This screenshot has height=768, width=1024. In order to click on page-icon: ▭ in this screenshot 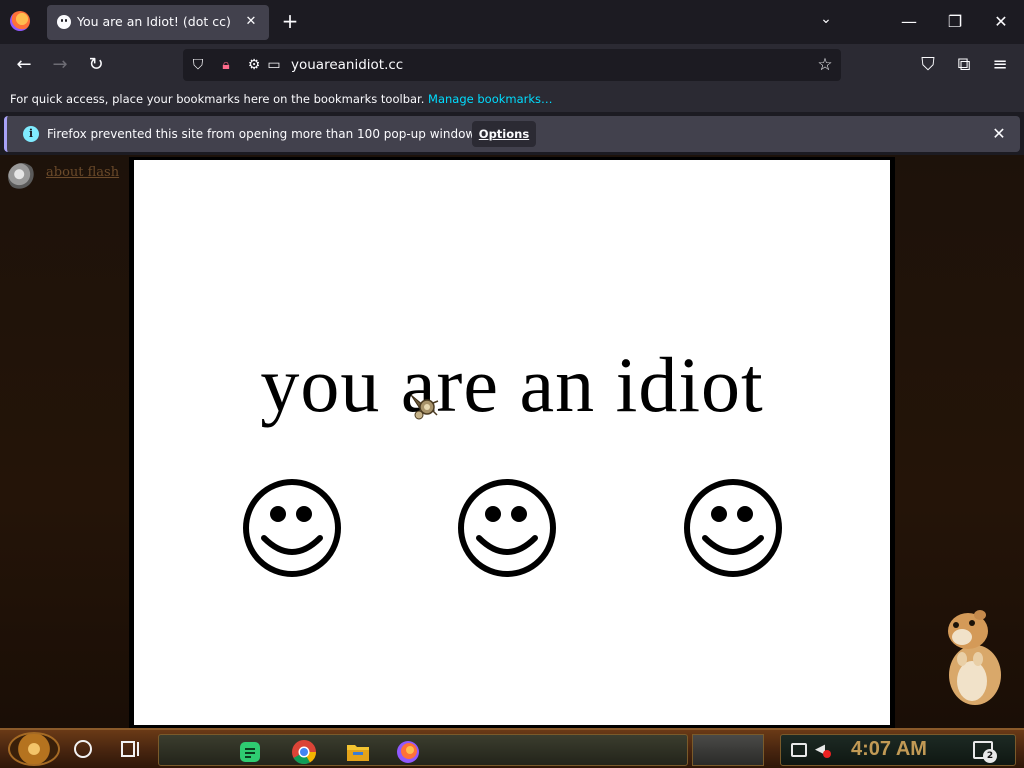, I will do `click(274, 65)`.